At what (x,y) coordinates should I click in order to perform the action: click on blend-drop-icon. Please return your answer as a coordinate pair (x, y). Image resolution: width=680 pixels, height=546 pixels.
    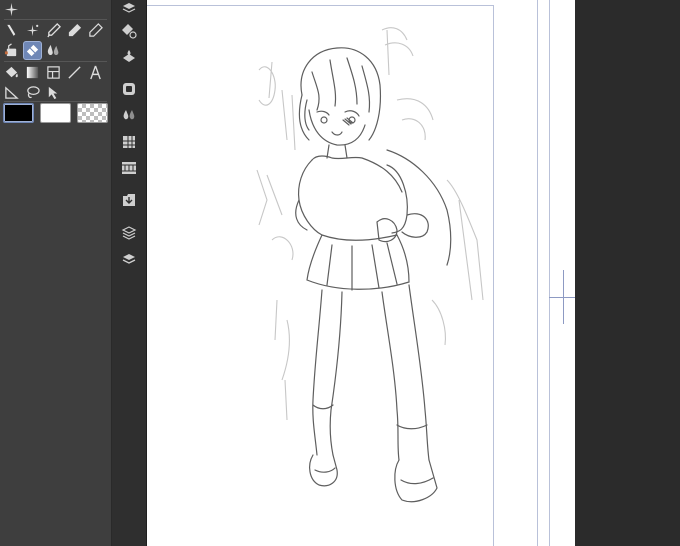
    Looking at the image, I should click on (53, 50).